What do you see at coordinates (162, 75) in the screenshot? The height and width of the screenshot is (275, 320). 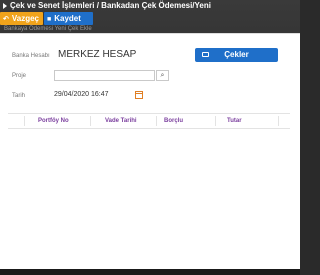 I see `search-icon: ⌕` at bounding box center [162, 75].